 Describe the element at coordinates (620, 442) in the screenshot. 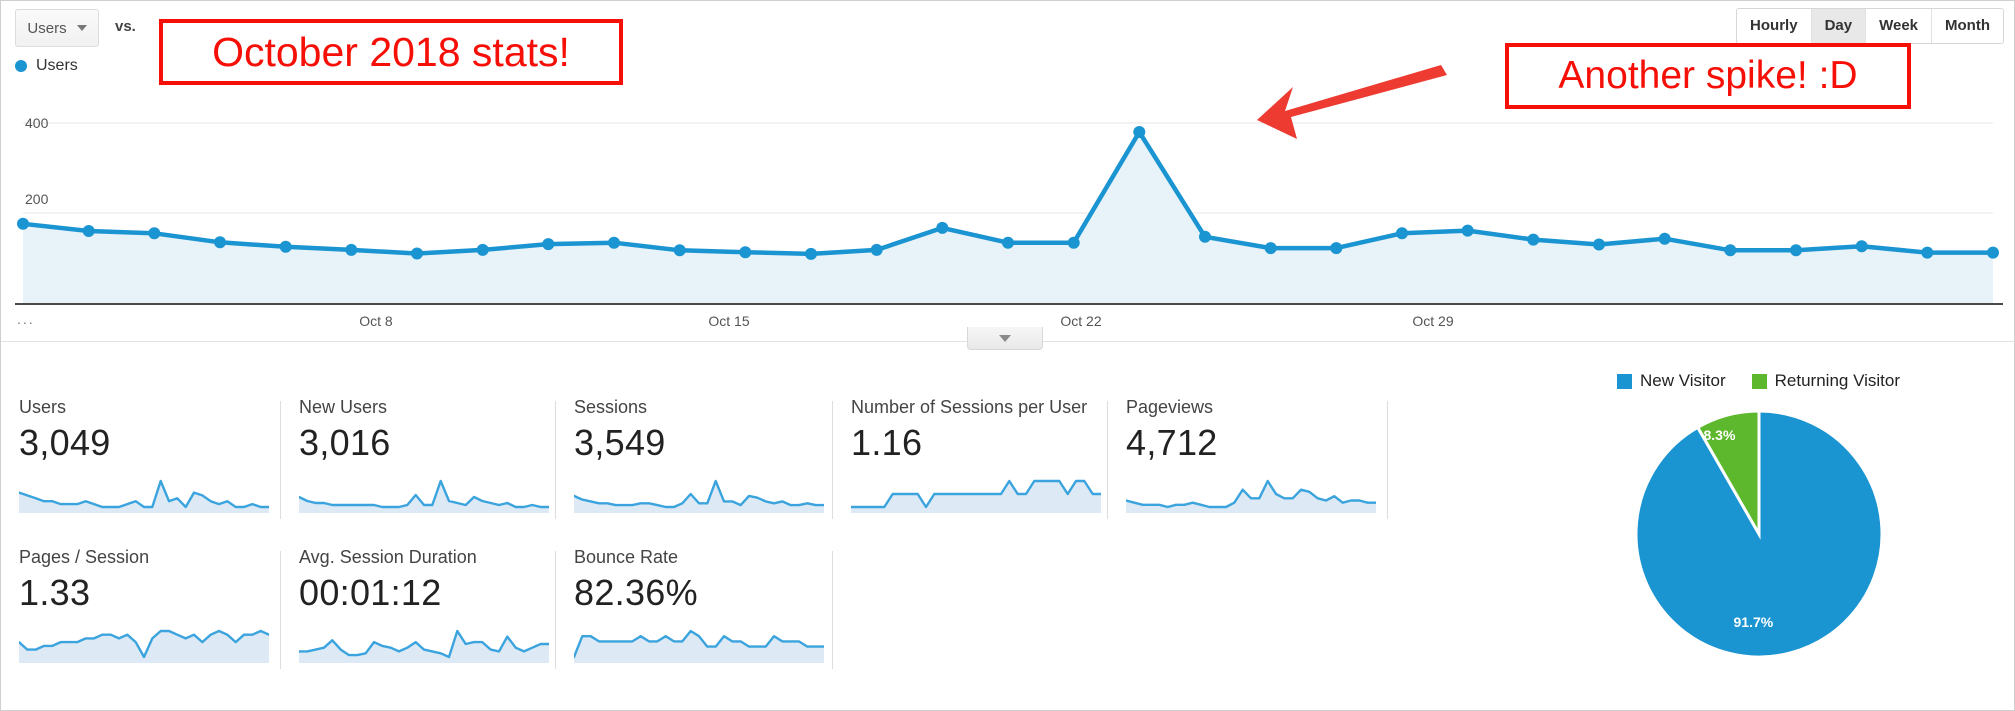

I see `metric-card-value: 3,549` at that location.